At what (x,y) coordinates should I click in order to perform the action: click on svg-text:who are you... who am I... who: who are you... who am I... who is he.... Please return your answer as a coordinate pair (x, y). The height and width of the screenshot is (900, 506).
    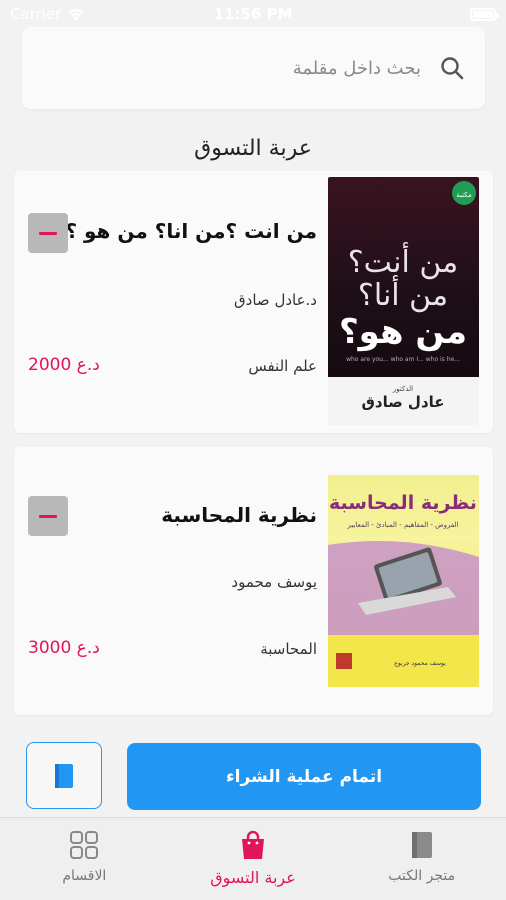
    Looking at the image, I should click on (403, 359).